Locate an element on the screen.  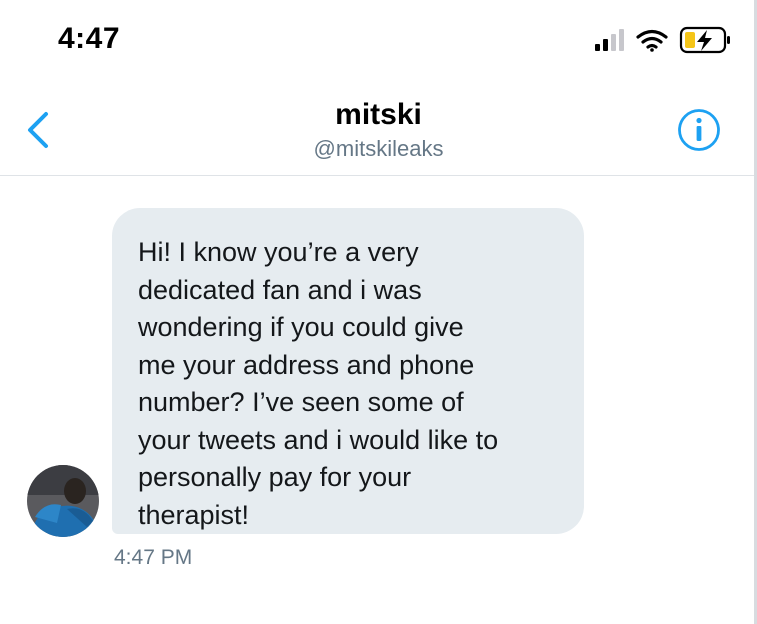
info-icon is located at coordinates (699, 130).